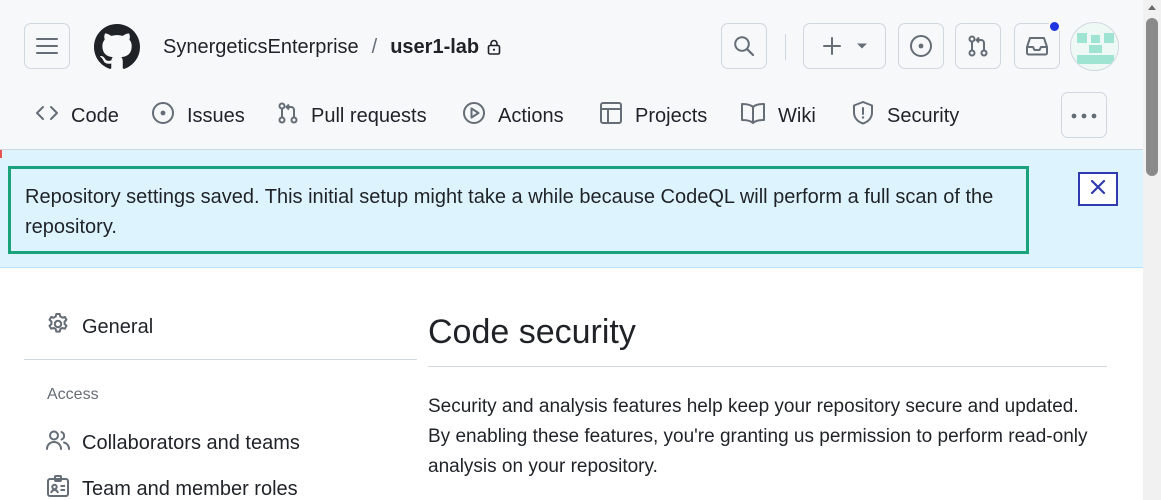  I want to click on tab-wiki: Wiki, so click(778, 116).